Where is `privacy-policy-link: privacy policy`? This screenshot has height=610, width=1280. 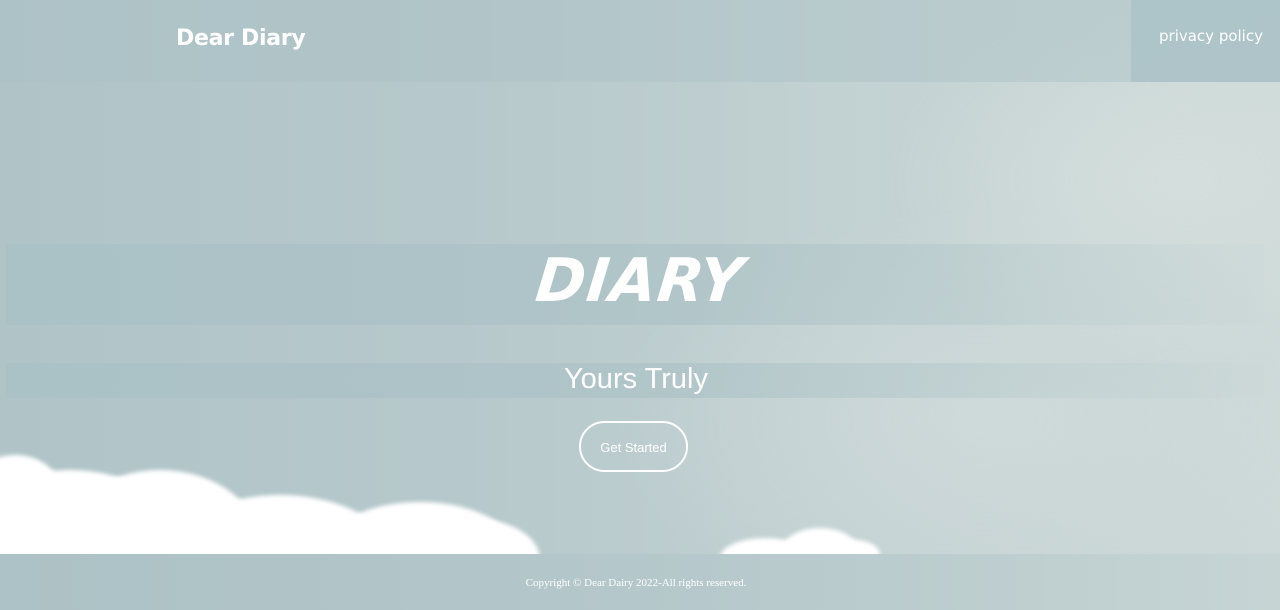 privacy-policy-link: privacy policy is located at coordinates (1211, 36).